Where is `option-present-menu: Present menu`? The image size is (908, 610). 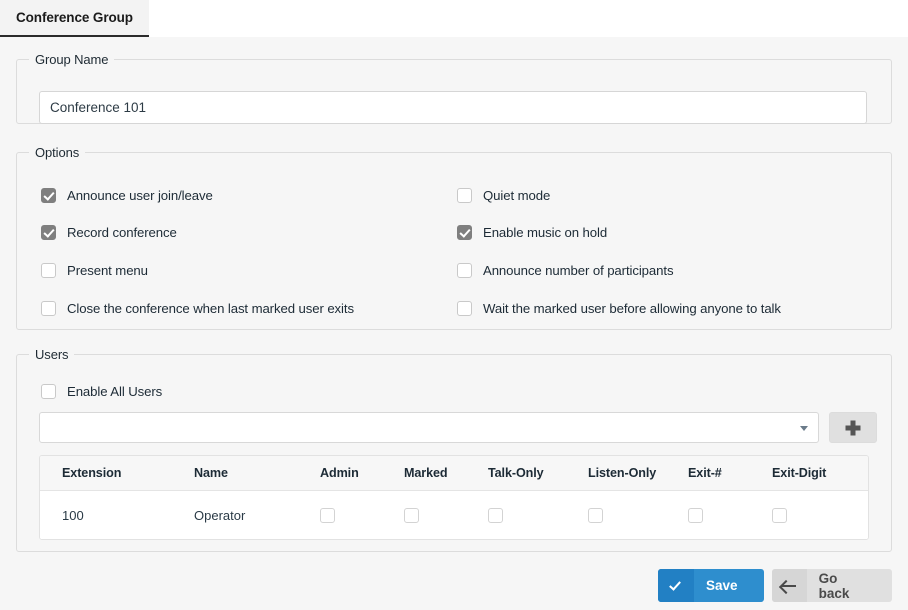
option-present-menu: Present menu is located at coordinates (94, 270).